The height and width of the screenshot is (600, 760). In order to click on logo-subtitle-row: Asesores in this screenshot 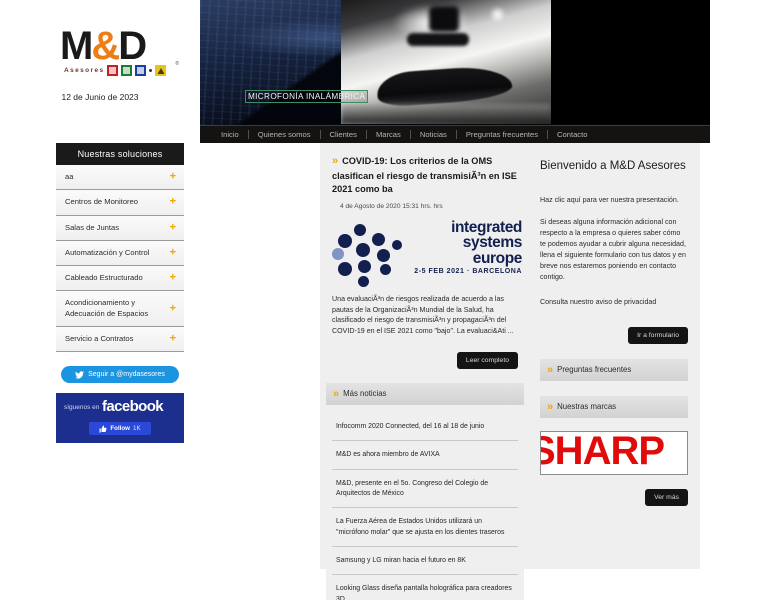, I will do `click(115, 70)`.